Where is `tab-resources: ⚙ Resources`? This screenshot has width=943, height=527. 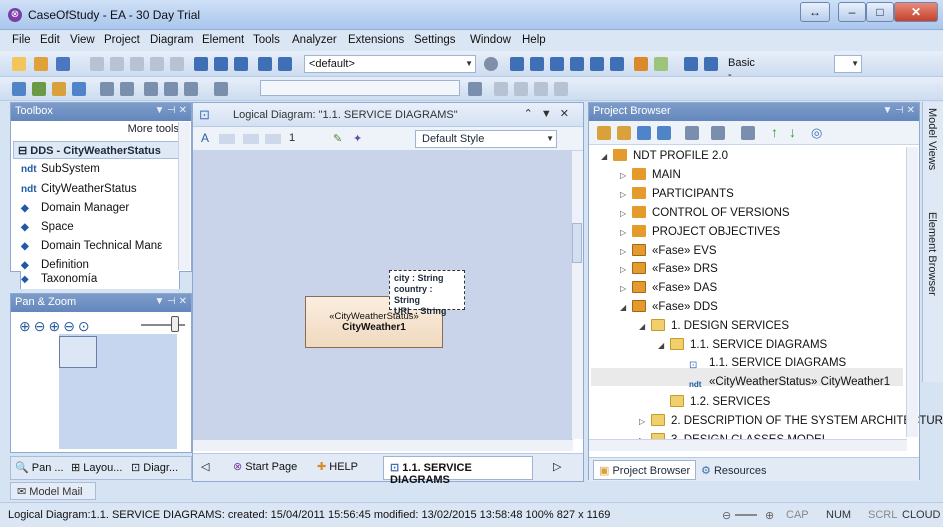 tab-resources: ⚙ Resources is located at coordinates (734, 470).